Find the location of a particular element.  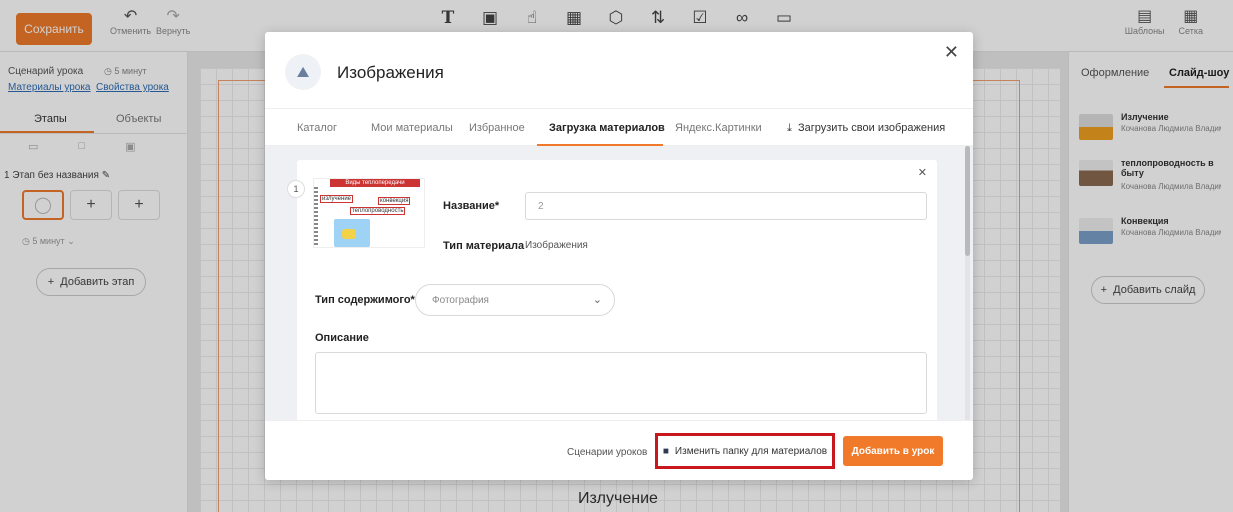

description-field is located at coordinates (621, 383).